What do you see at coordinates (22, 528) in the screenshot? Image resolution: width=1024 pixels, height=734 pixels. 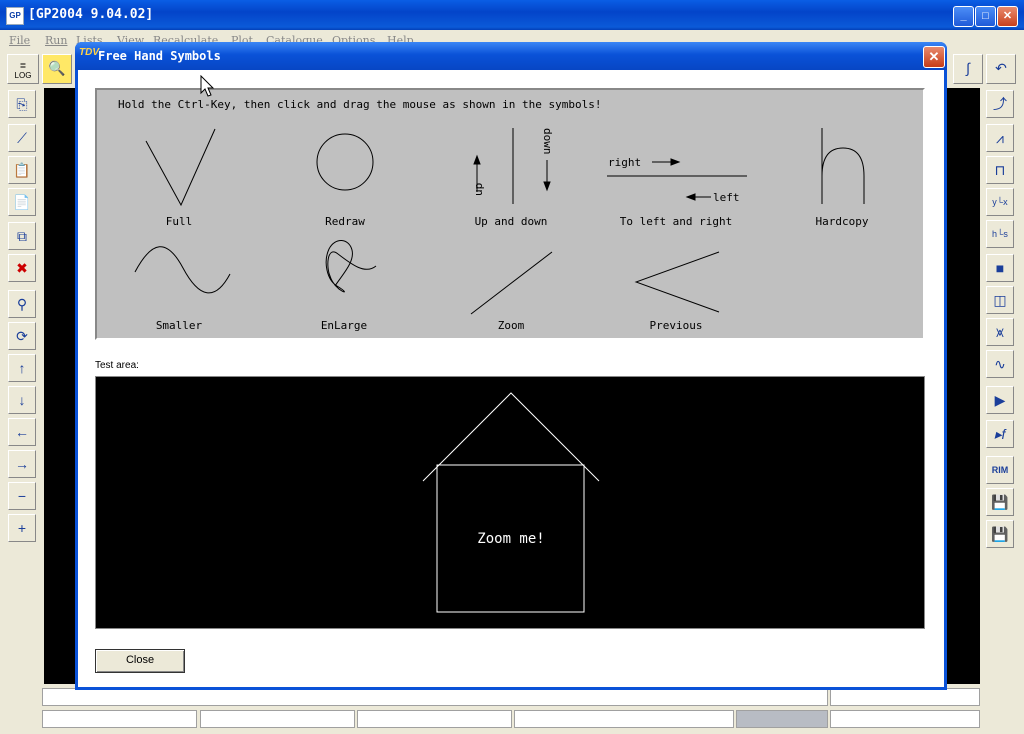 I see `zoom-in-icon: +` at bounding box center [22, 528].